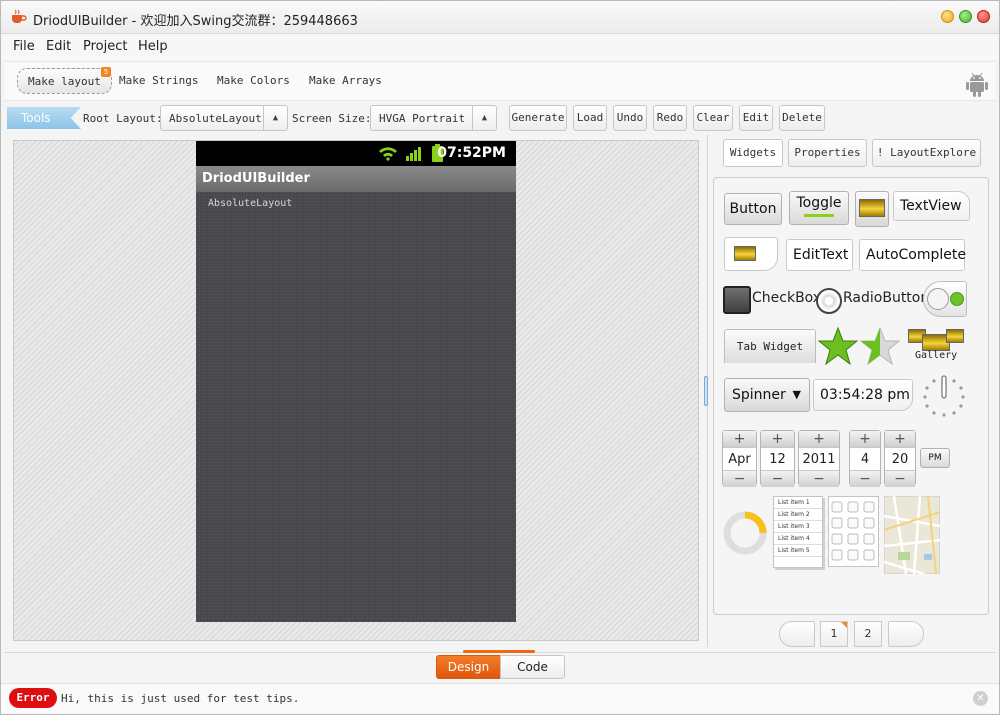 Image resolution: width=1000 pixels, height=715 pixels. Describe the element at coordinates (153, 46) in the screenshot. I see `menu-help: Help` at that location.